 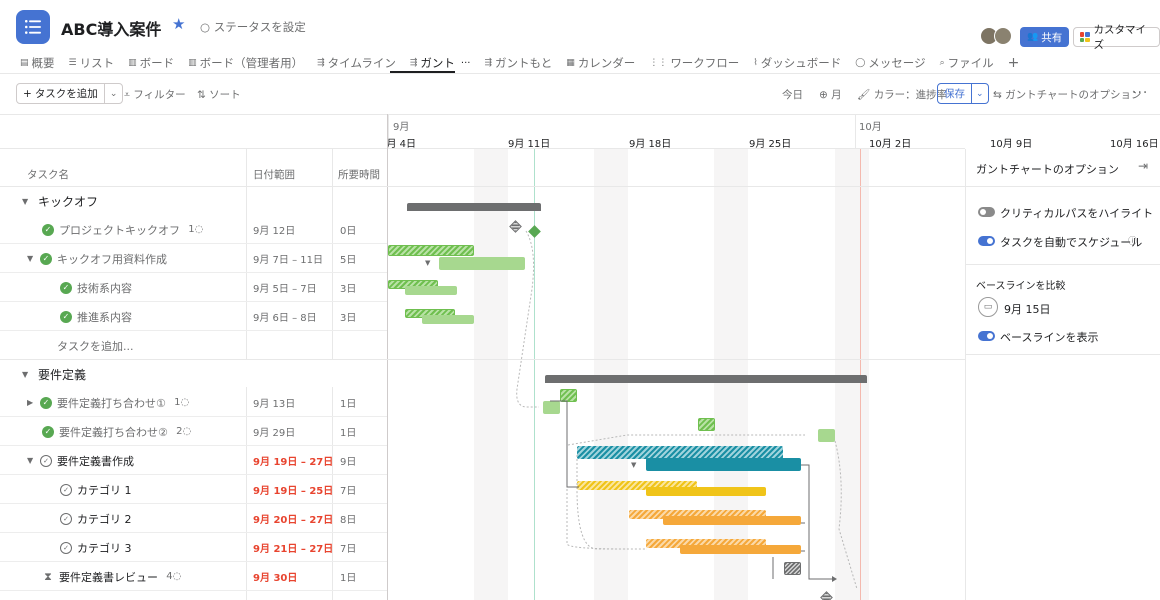 I want to click on task-duration: 1日, so click(x=348, y=404).